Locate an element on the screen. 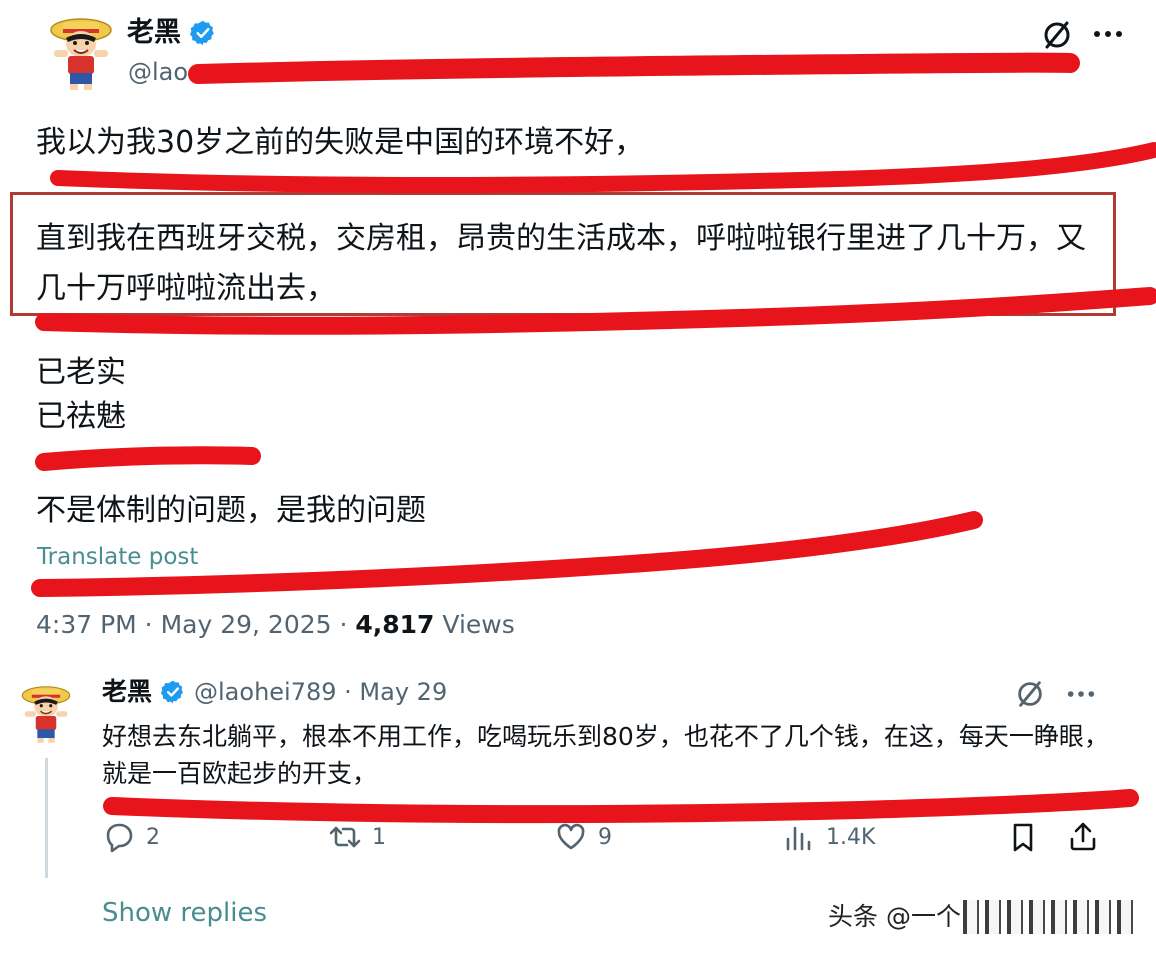 This screenshot has width=1156, height=960. post-meta: 4:37 PM · May 29, 2025 · 4,817 Views is located at coordinates (275, 625).